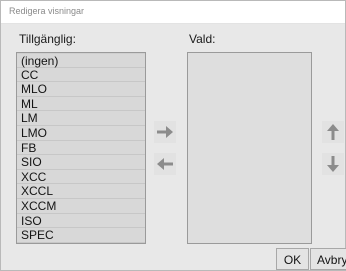  Describe the element at coordinates (81, 75) in the screenshot. I see `list-item: CC` at that location.